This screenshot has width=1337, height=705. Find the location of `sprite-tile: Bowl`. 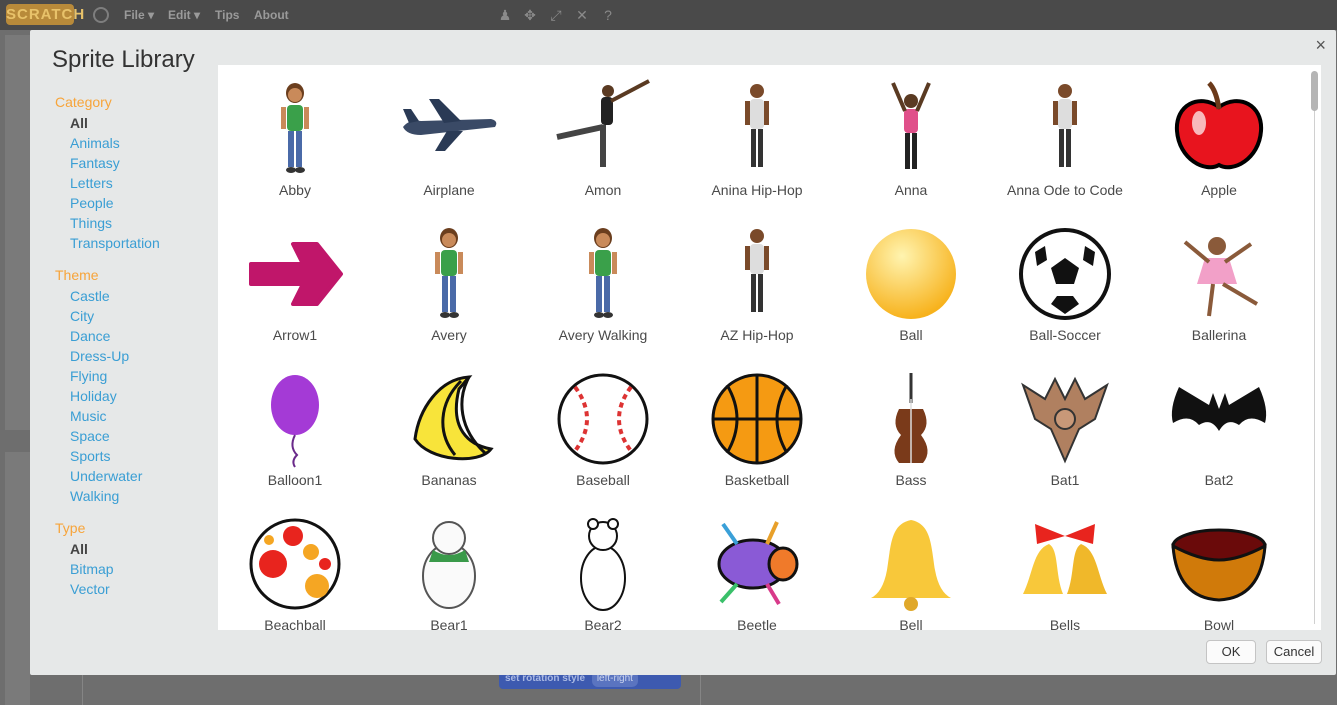

sprite-tile: Bowl is located at coordinates (1219, 565).